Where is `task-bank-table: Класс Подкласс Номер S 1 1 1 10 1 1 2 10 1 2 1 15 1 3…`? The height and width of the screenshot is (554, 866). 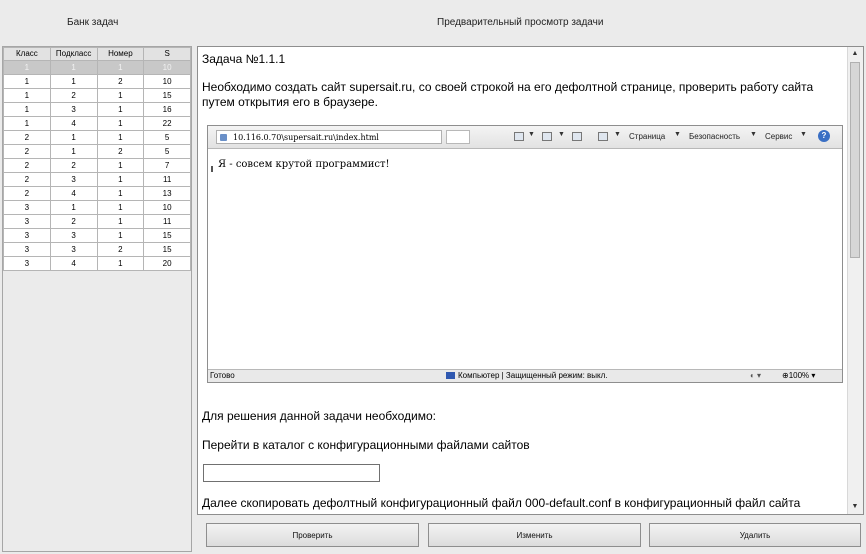
task-bank-table: Класс Подкласс Номер S 1 1 1 10 1 1 2 10 1 2 1 15 1 3… is located at coordinates (97, 159).